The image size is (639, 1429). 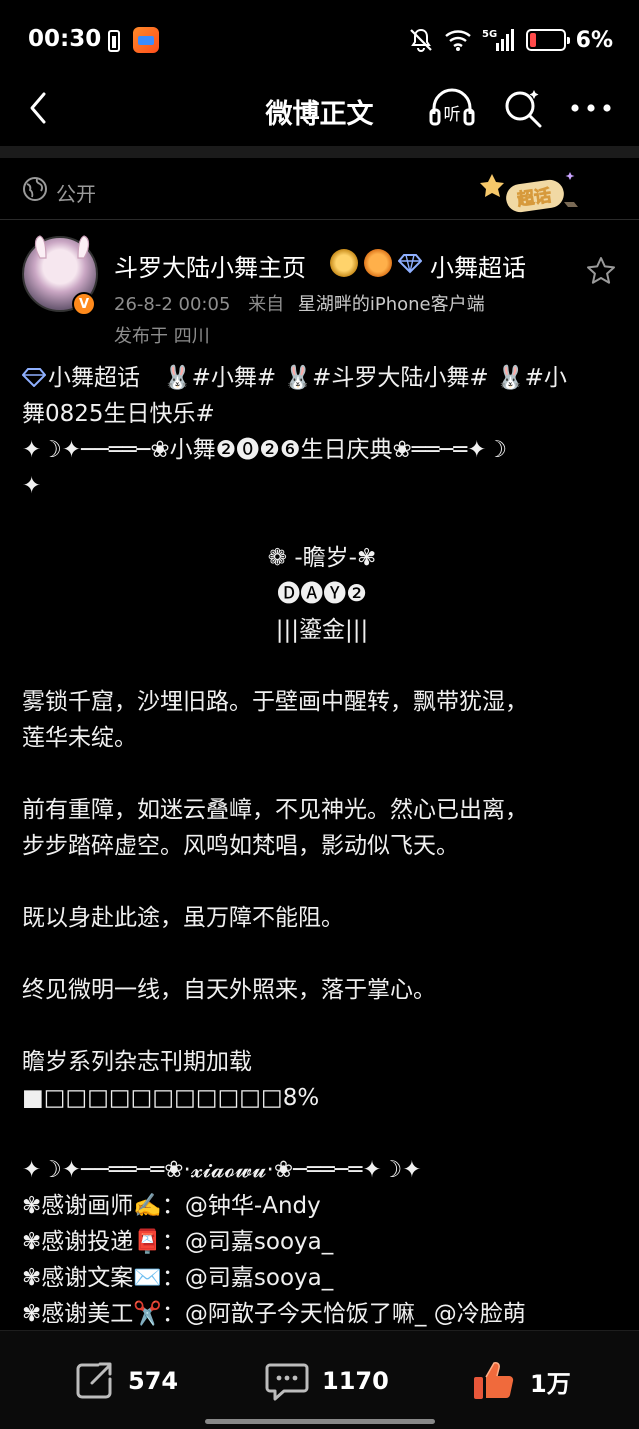 What do you see at coordinates (114, 41) in the screenshot?
I see `battery-small-icon` at bounding box center [114, 41].